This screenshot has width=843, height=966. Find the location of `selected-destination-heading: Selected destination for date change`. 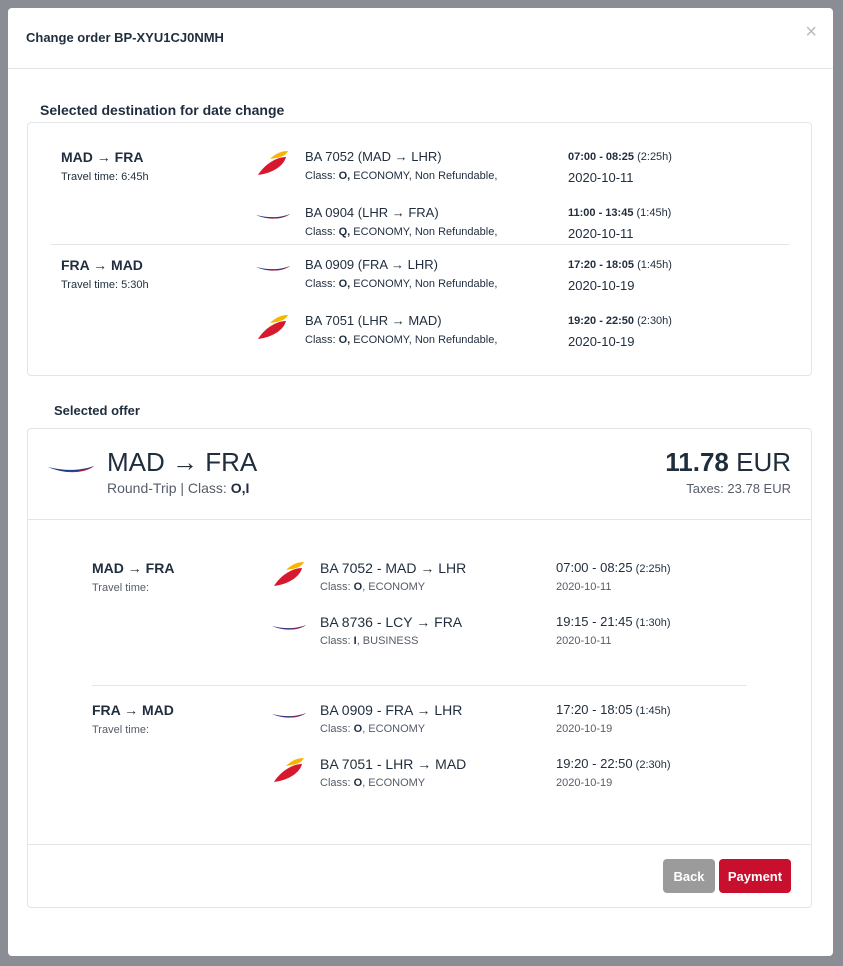

selected-destination-heading: Selected destination for date change is located at coordinates (162, 110).